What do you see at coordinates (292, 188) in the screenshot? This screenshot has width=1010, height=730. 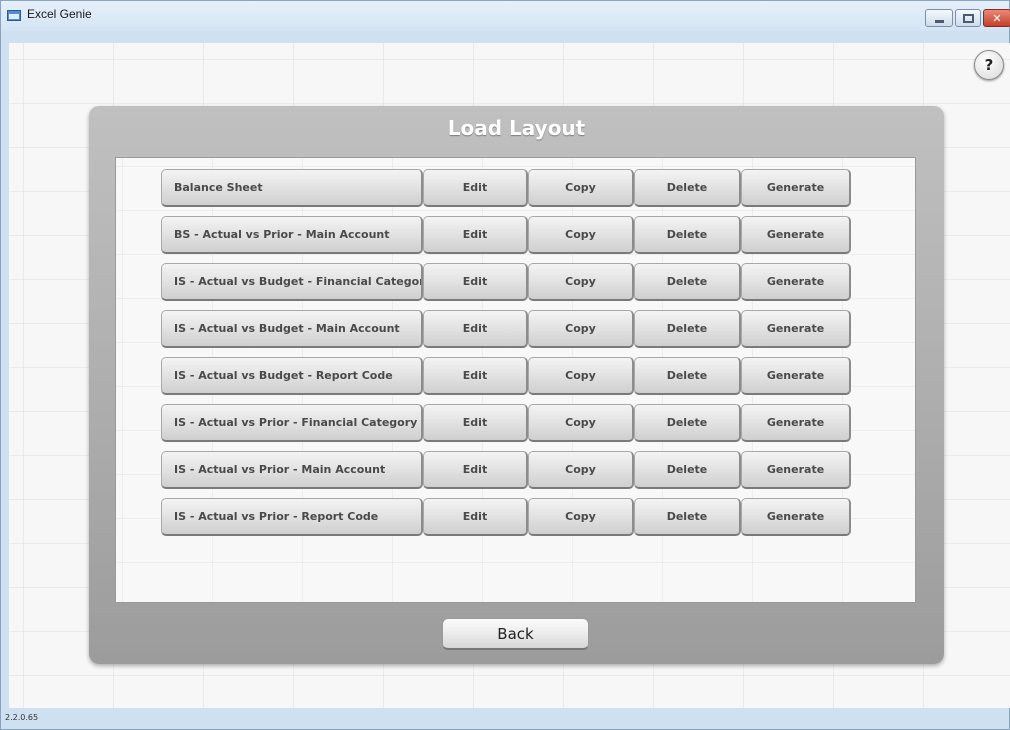 I see `layout-name: Balance Sheet` at bounding box center [292, 188].